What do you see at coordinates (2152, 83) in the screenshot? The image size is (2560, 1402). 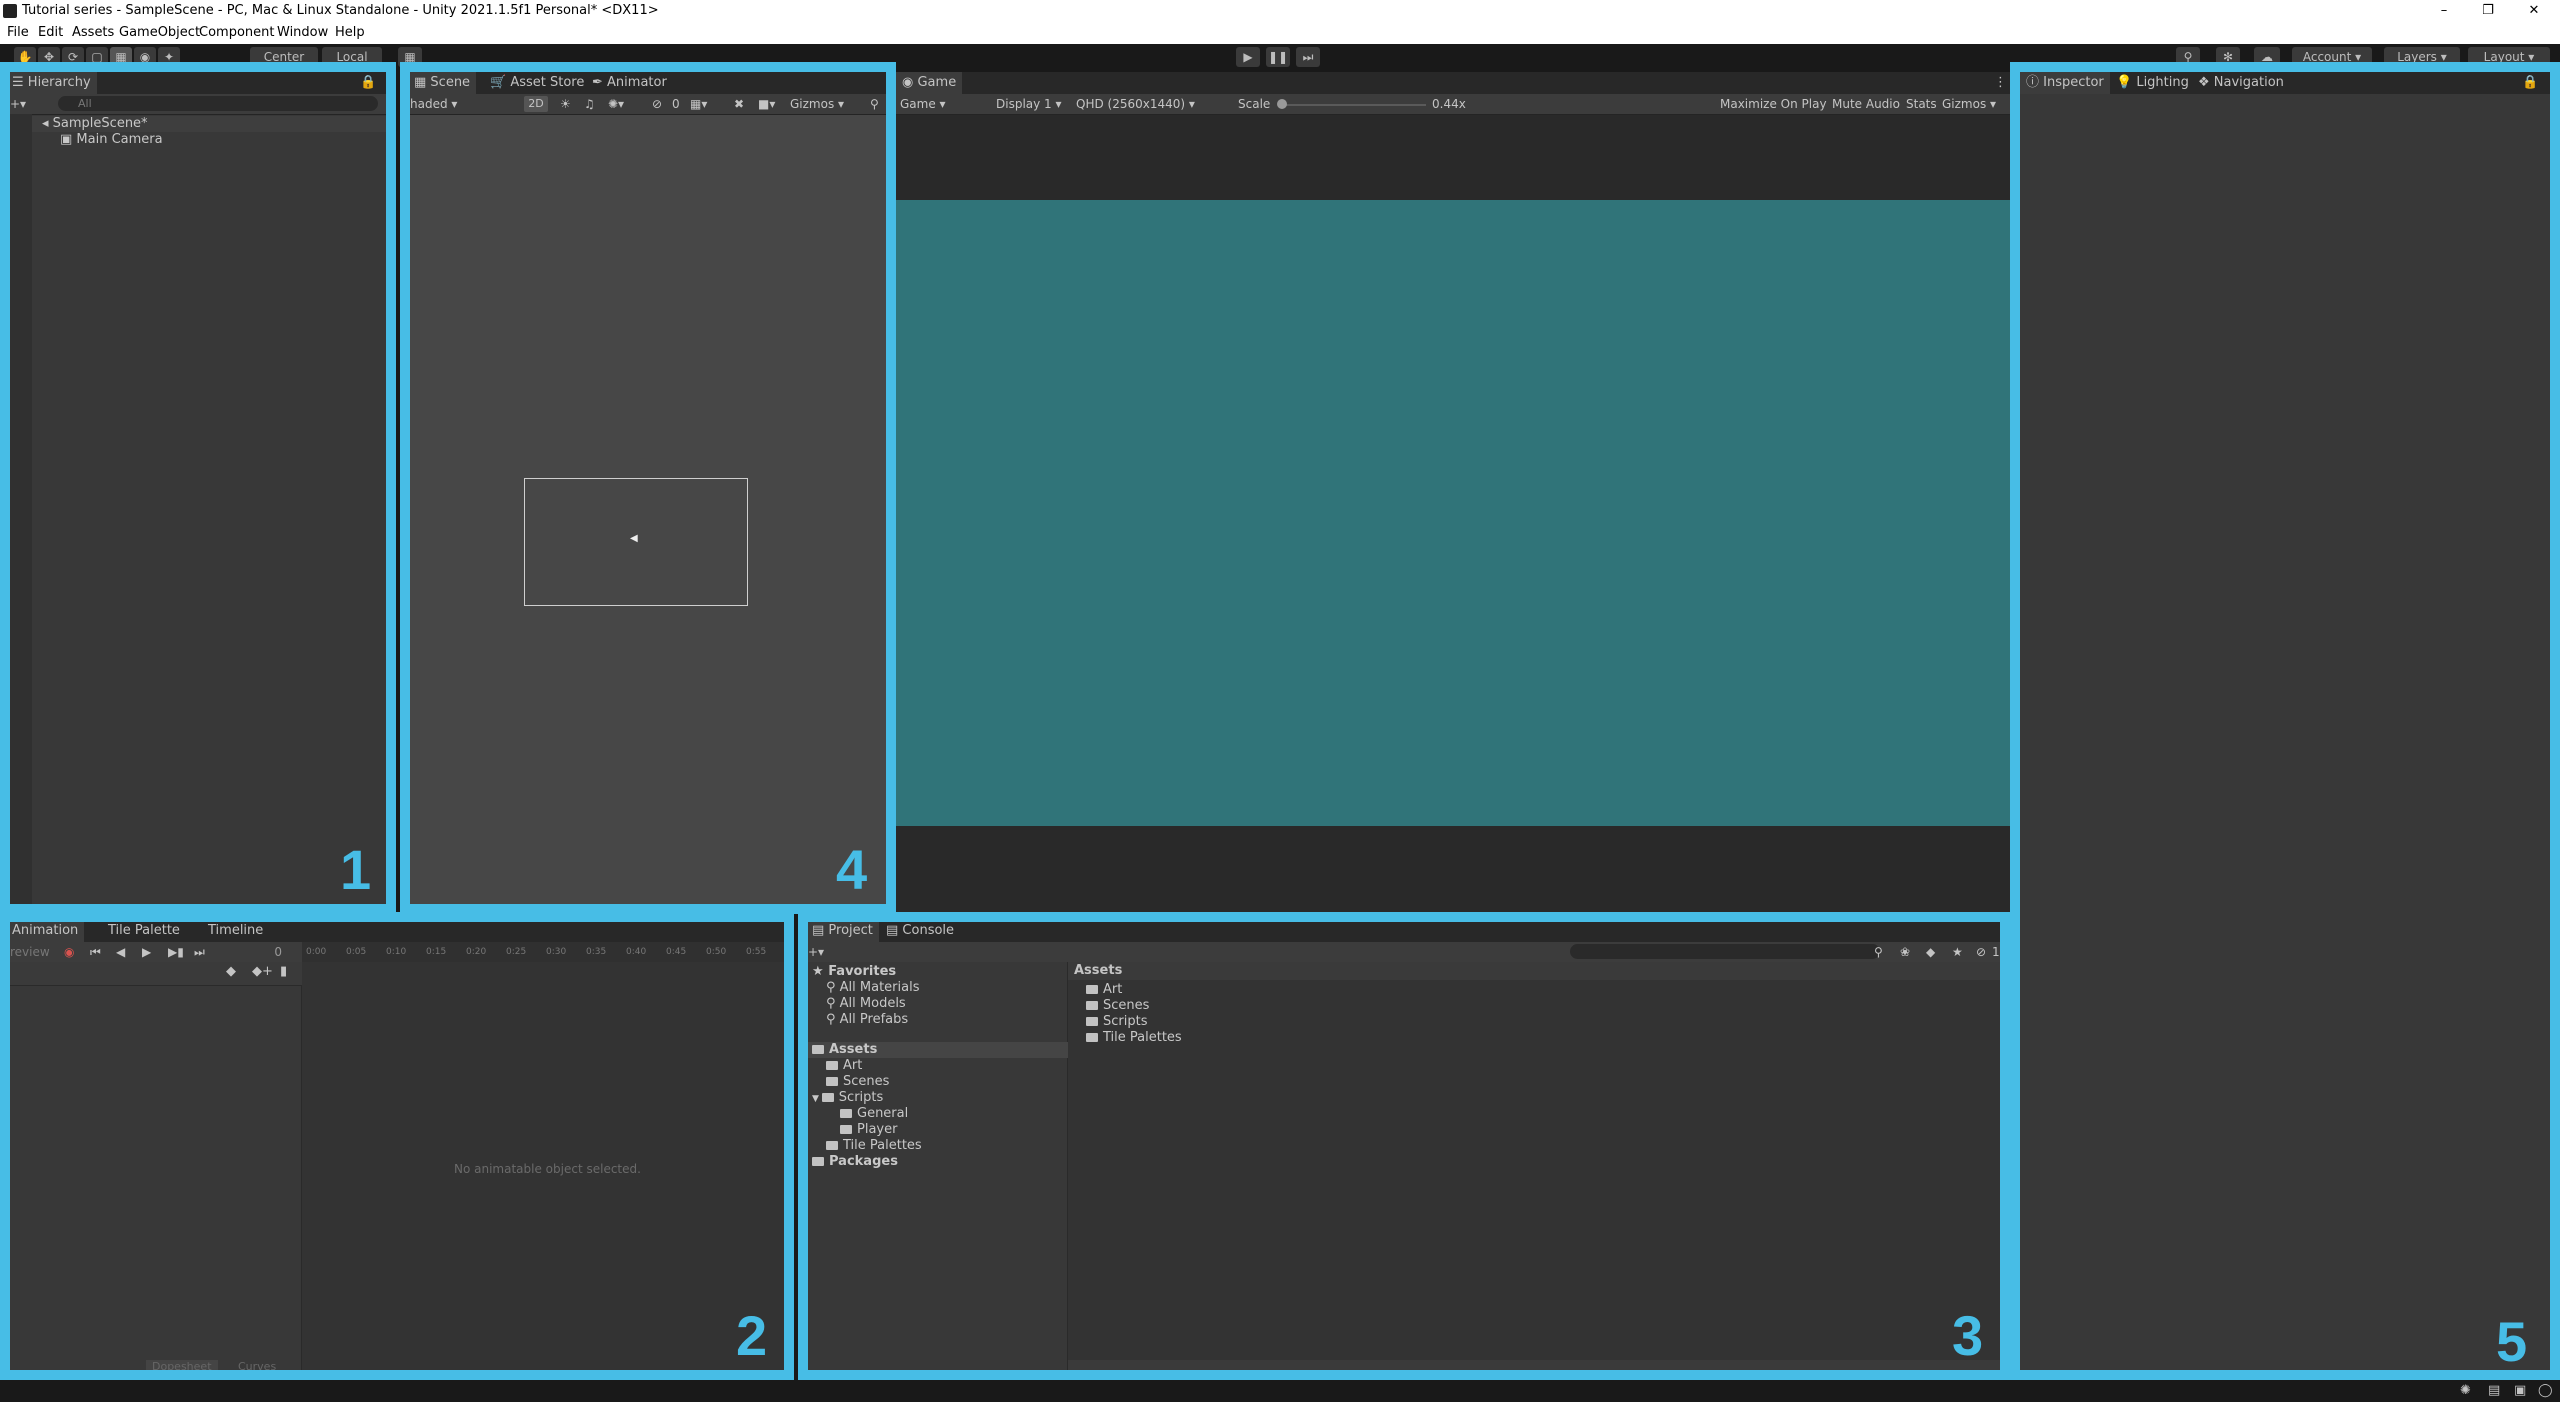 I see `tab-lighting: 💡 Lighting` at bounding box center [2152, 83].